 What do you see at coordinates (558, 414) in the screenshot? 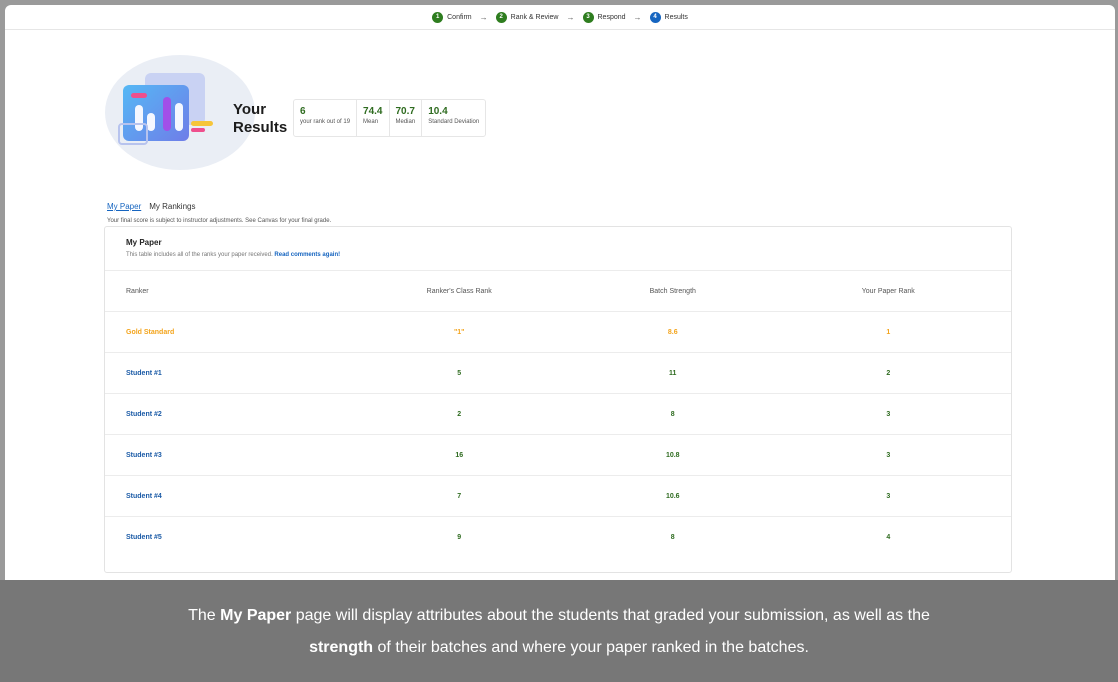
I see `table-row: Student #2 2 8 3` at bounding box center [558, 414].